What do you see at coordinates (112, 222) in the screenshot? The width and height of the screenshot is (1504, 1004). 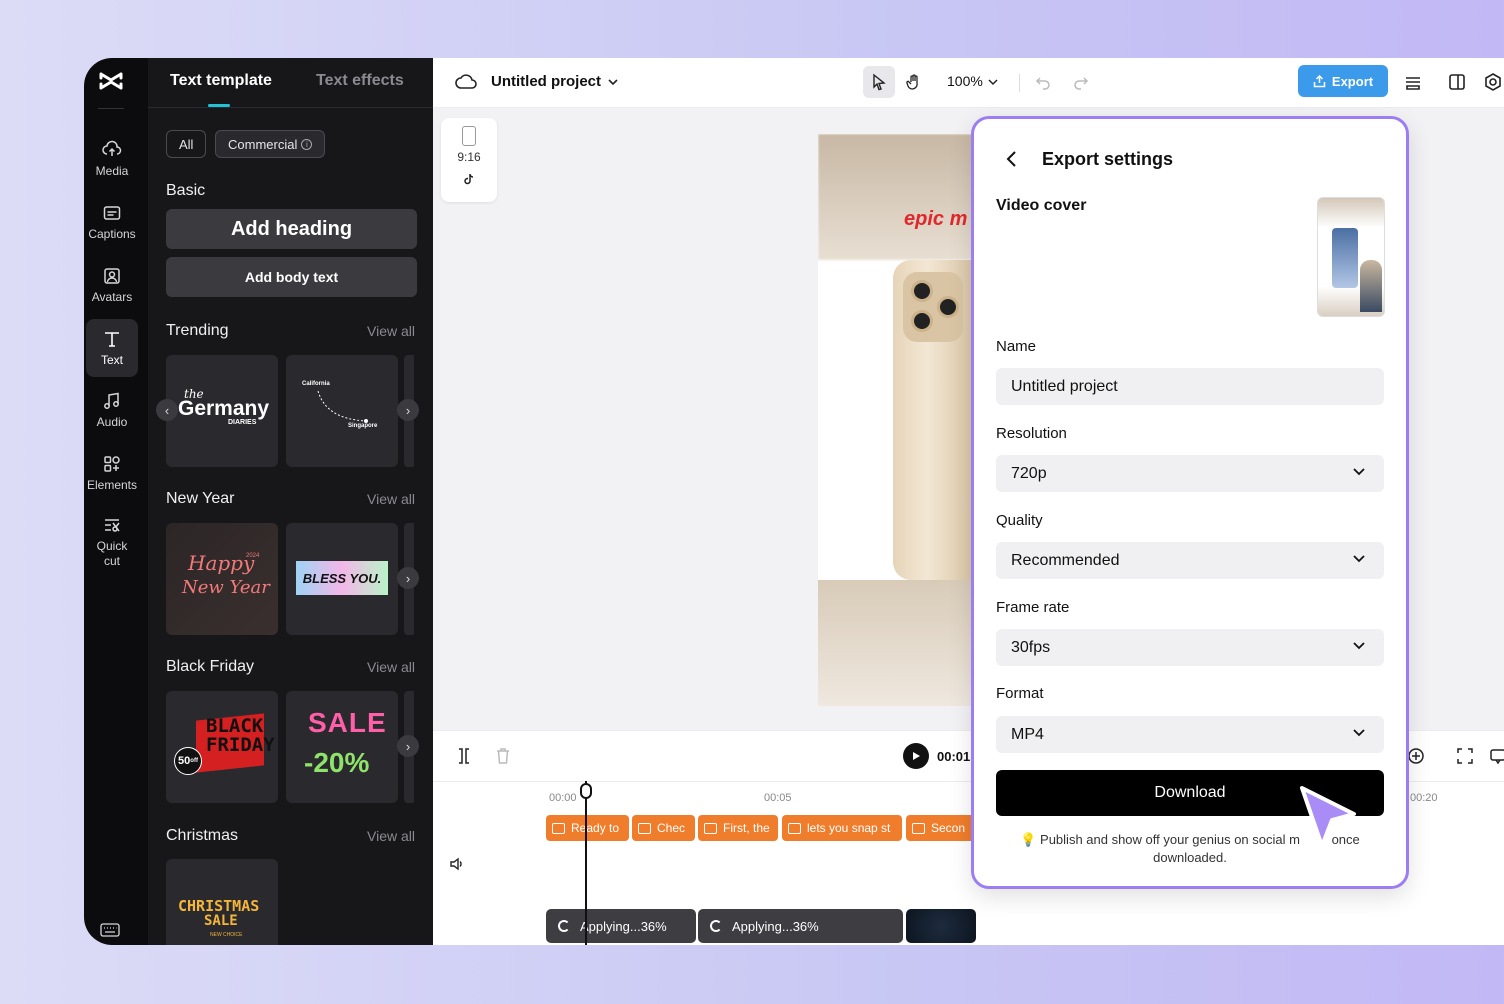 I see `rail-item-captions: Captions` at bounding box center [112, 222].